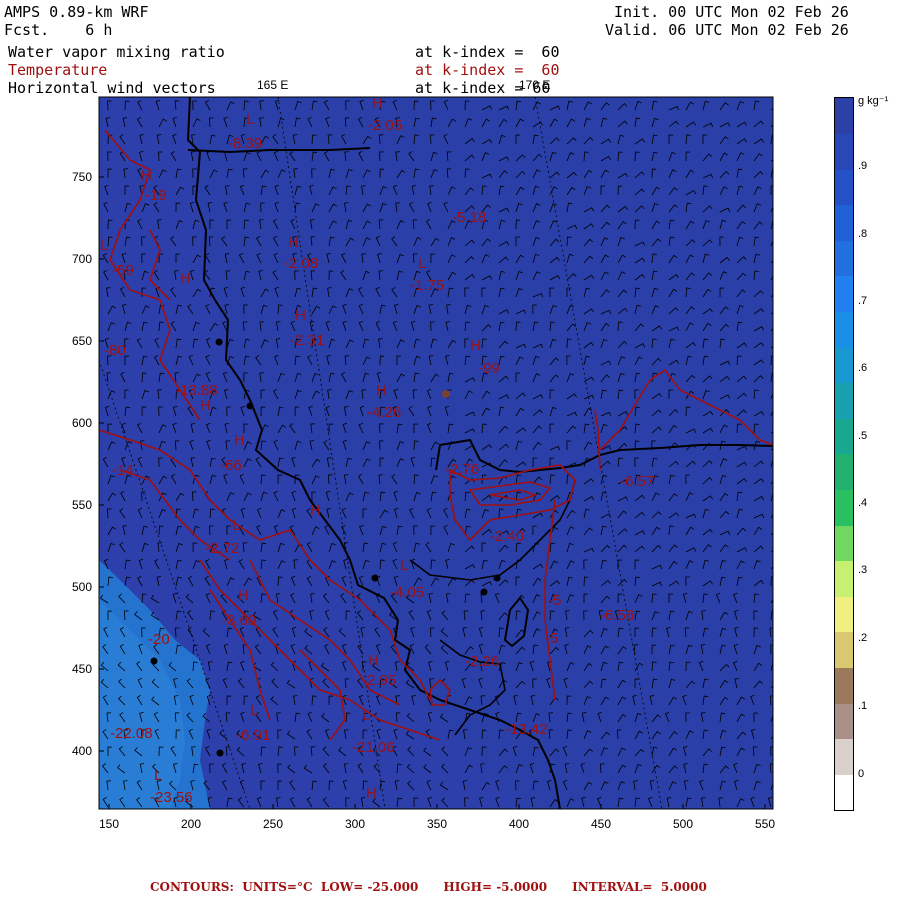 The width and height of the screenshot is (900, 900). What do you see at coordinates (617, 615) in the screenshot?
I see `temperature-label: -6.56` at bounding box center [617, 615].